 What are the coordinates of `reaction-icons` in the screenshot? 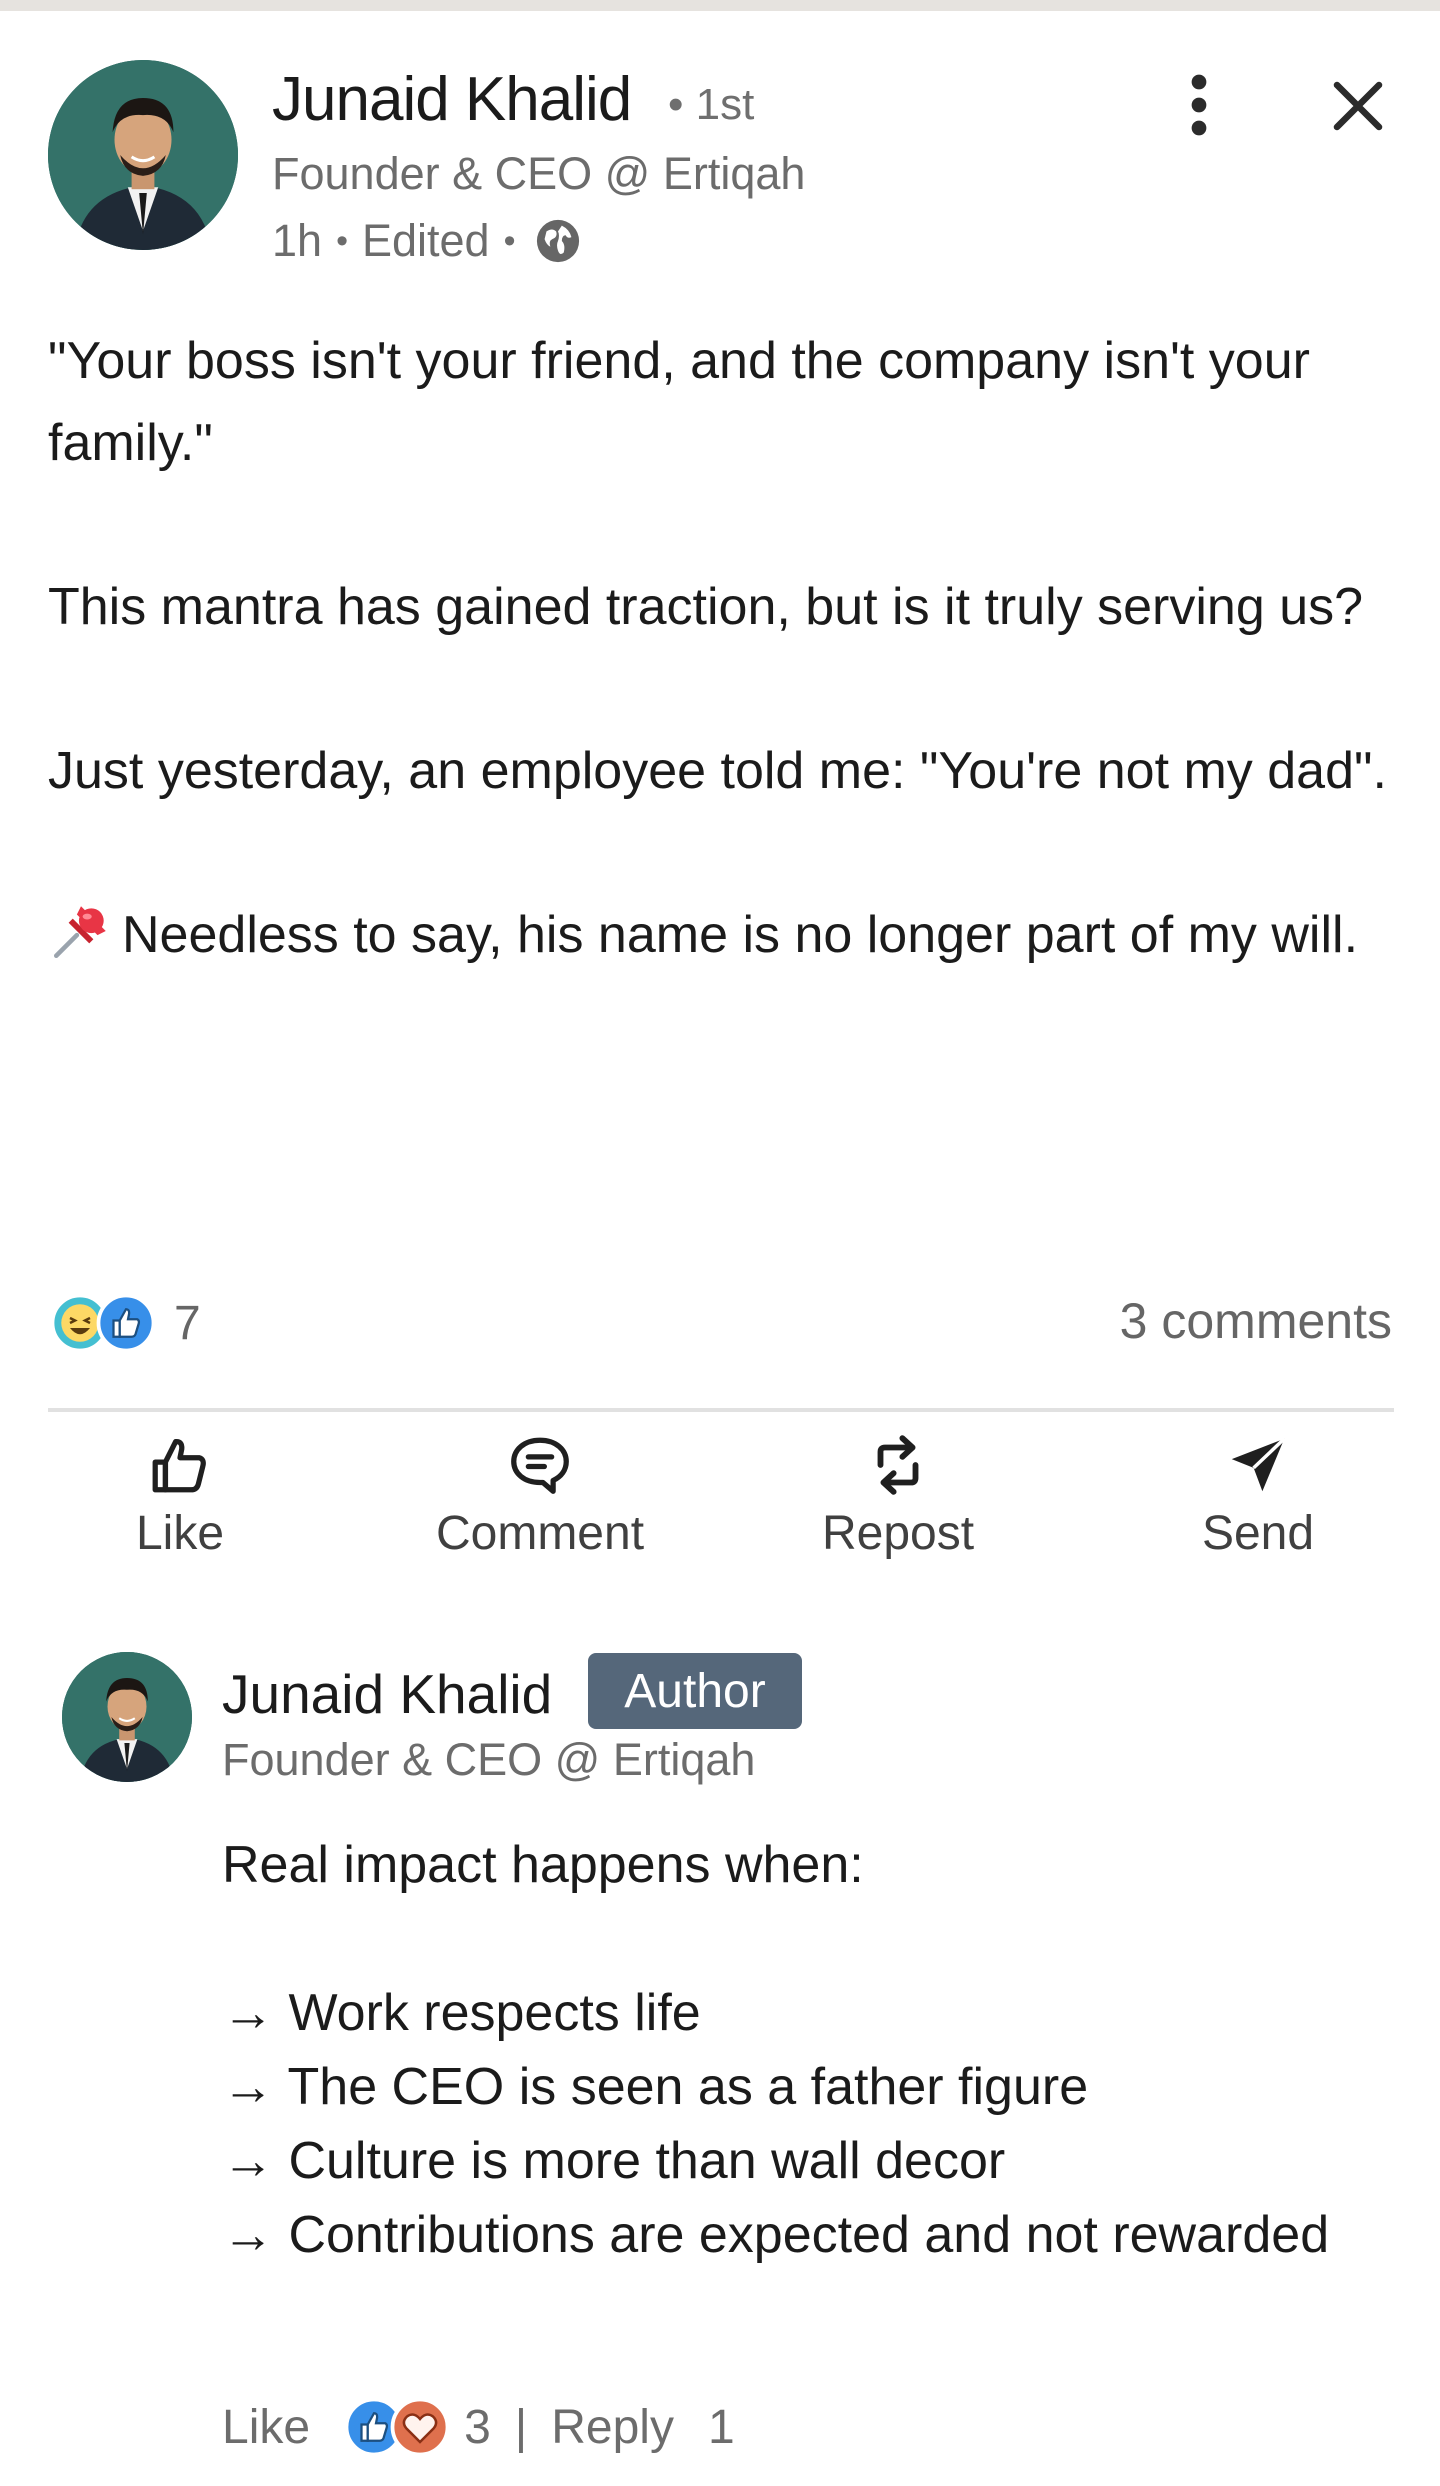 It's located at (106, 1323).